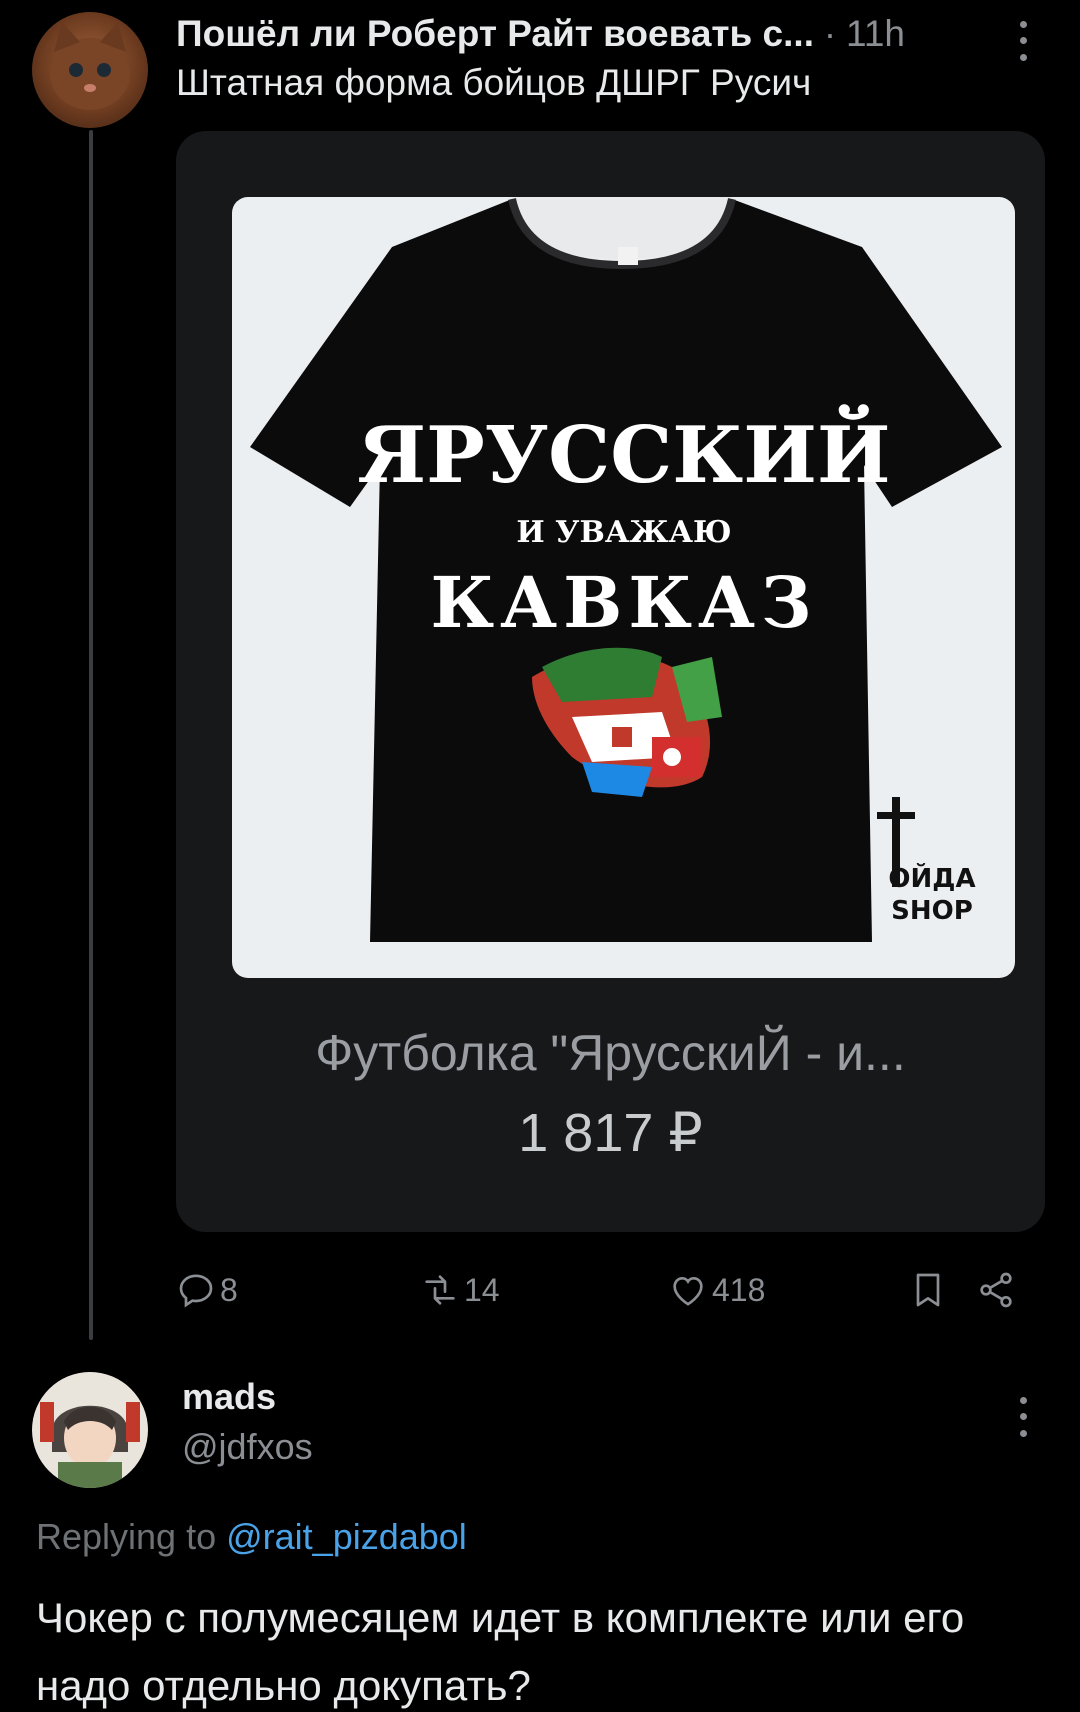 Image resolution: width=1080 pixels, height=1712 pixels. I want to click on repost-icon, so click(440, 1290).